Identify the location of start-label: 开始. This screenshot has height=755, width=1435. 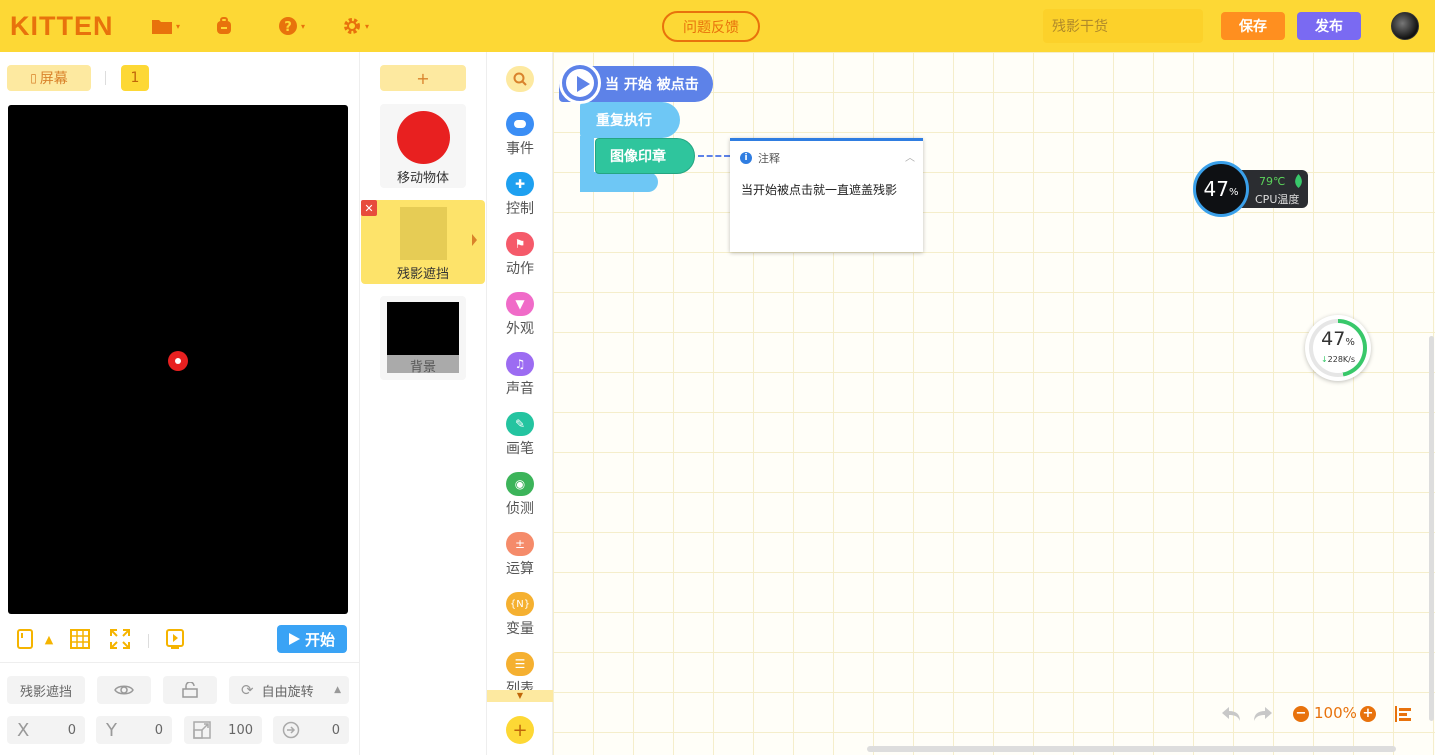
(319, 639).